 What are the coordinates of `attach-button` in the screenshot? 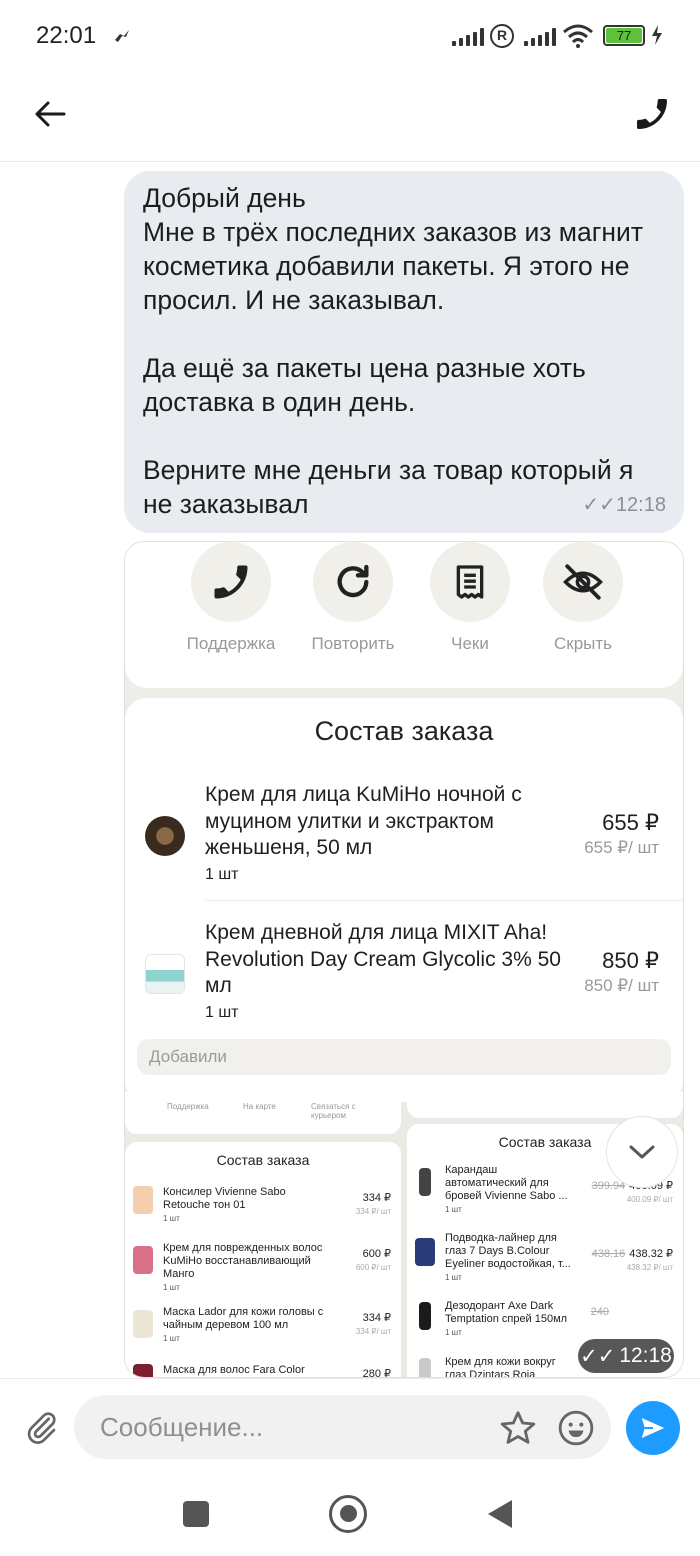 It's located at (42, 1427).